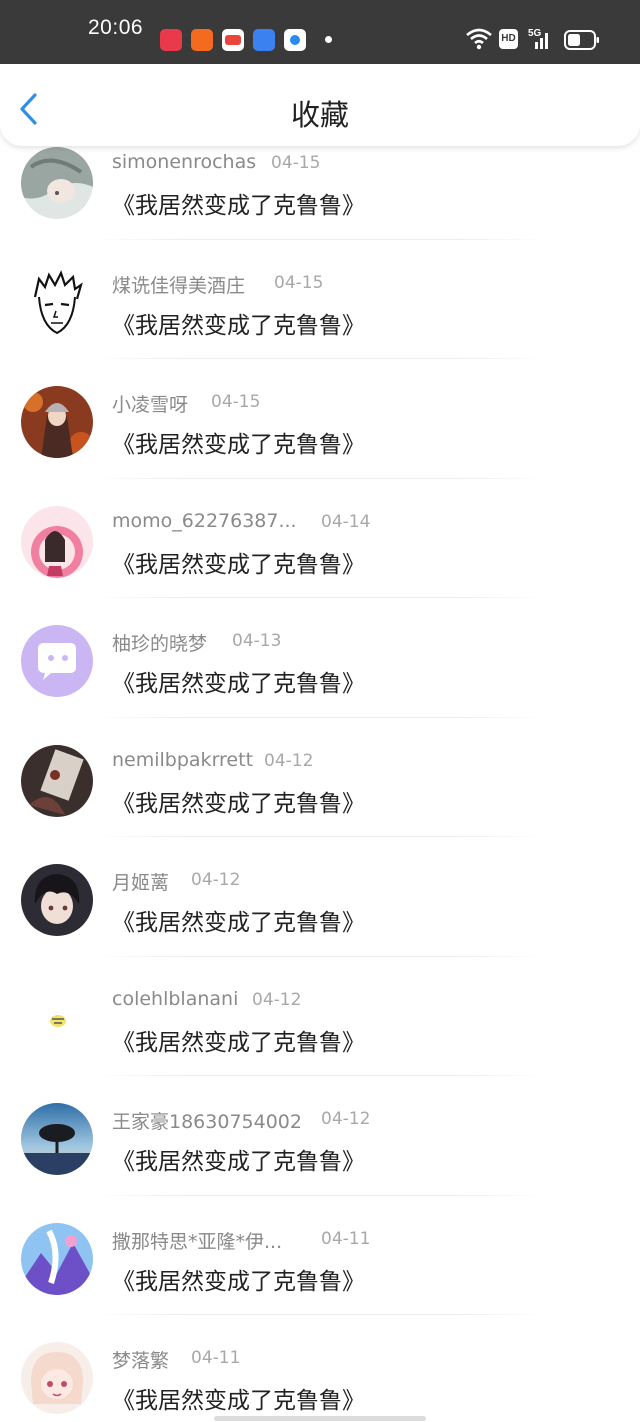 Image resolution: width=640 pixels, height=1422 pixels. I want to click on avatar-pink-circle, so click(57, 541).